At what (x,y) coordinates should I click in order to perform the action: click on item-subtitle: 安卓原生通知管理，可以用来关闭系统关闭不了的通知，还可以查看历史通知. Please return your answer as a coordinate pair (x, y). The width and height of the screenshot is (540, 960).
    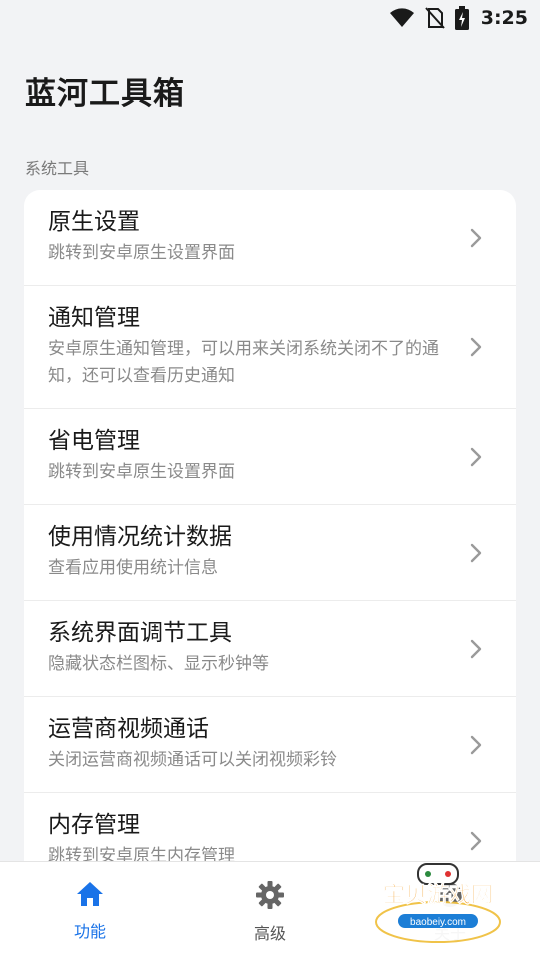
    Looking at the image, I should click on (243, 362).